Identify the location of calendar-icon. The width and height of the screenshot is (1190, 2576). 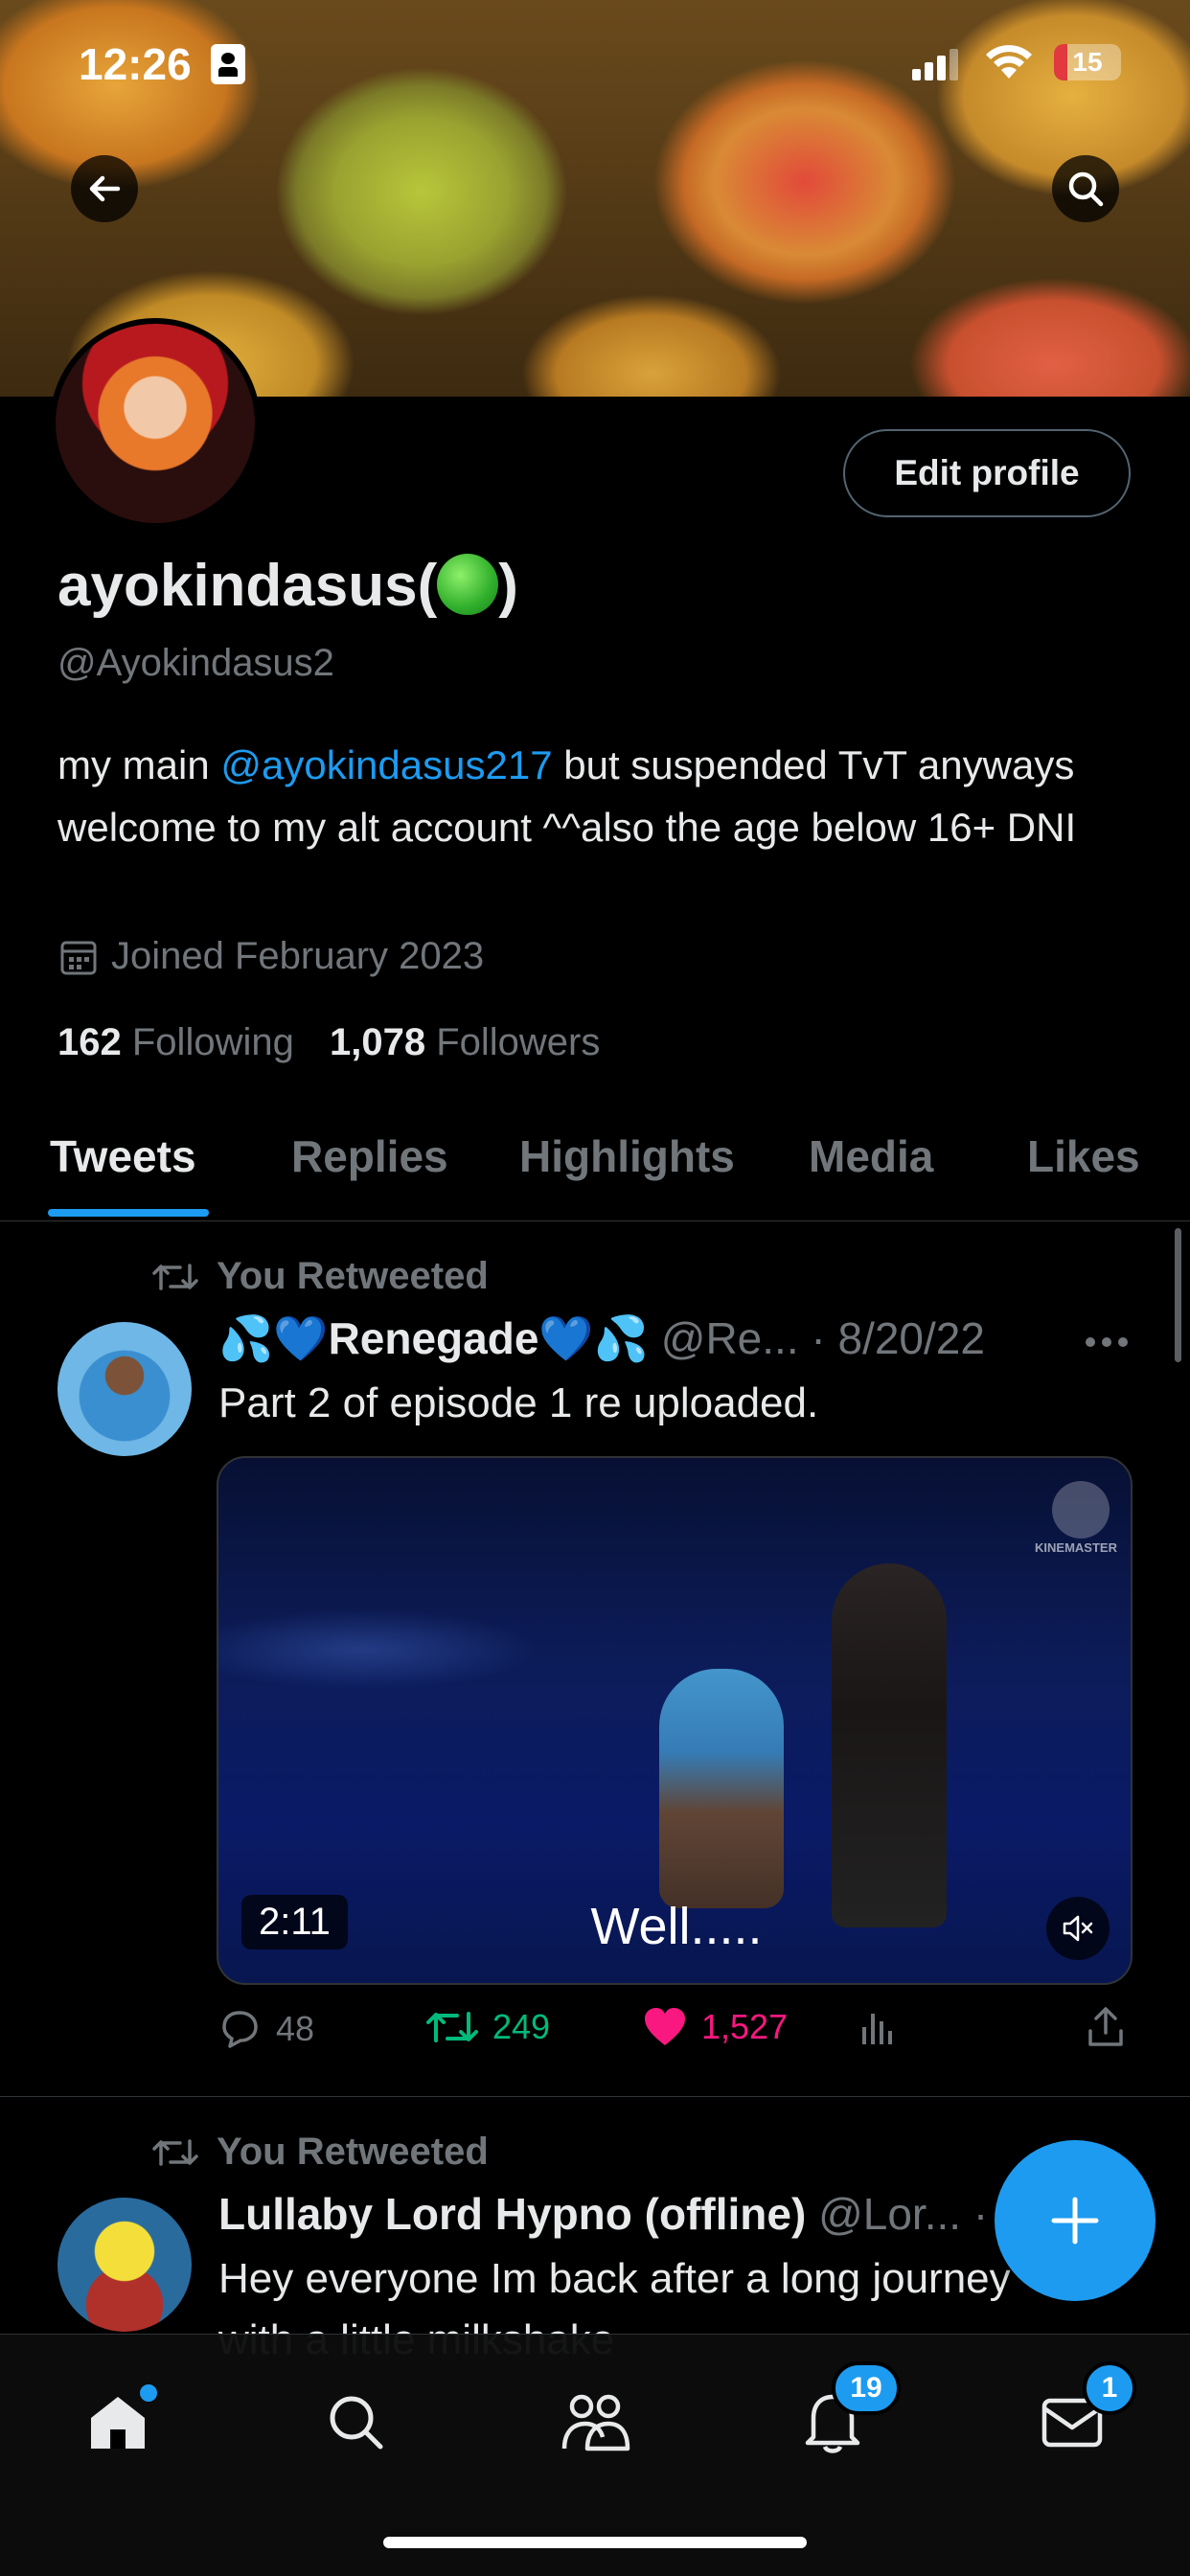
(78, 958).